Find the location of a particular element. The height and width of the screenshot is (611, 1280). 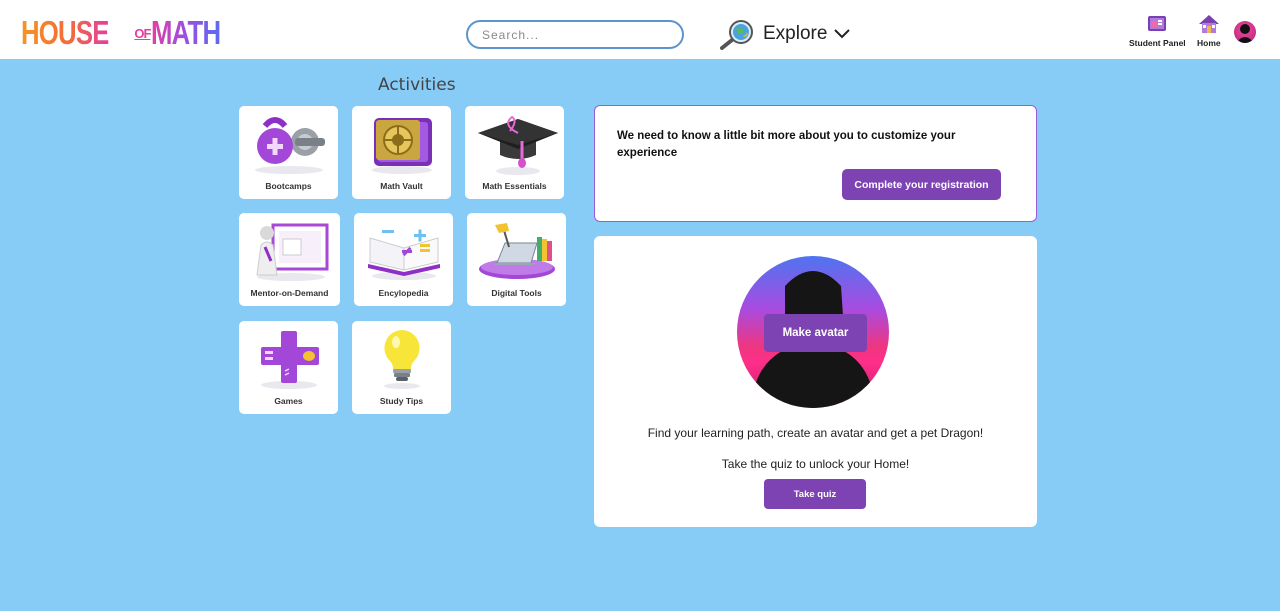

tile-digital-tools-label: Digital Tools is located at coordinates (516, 293).